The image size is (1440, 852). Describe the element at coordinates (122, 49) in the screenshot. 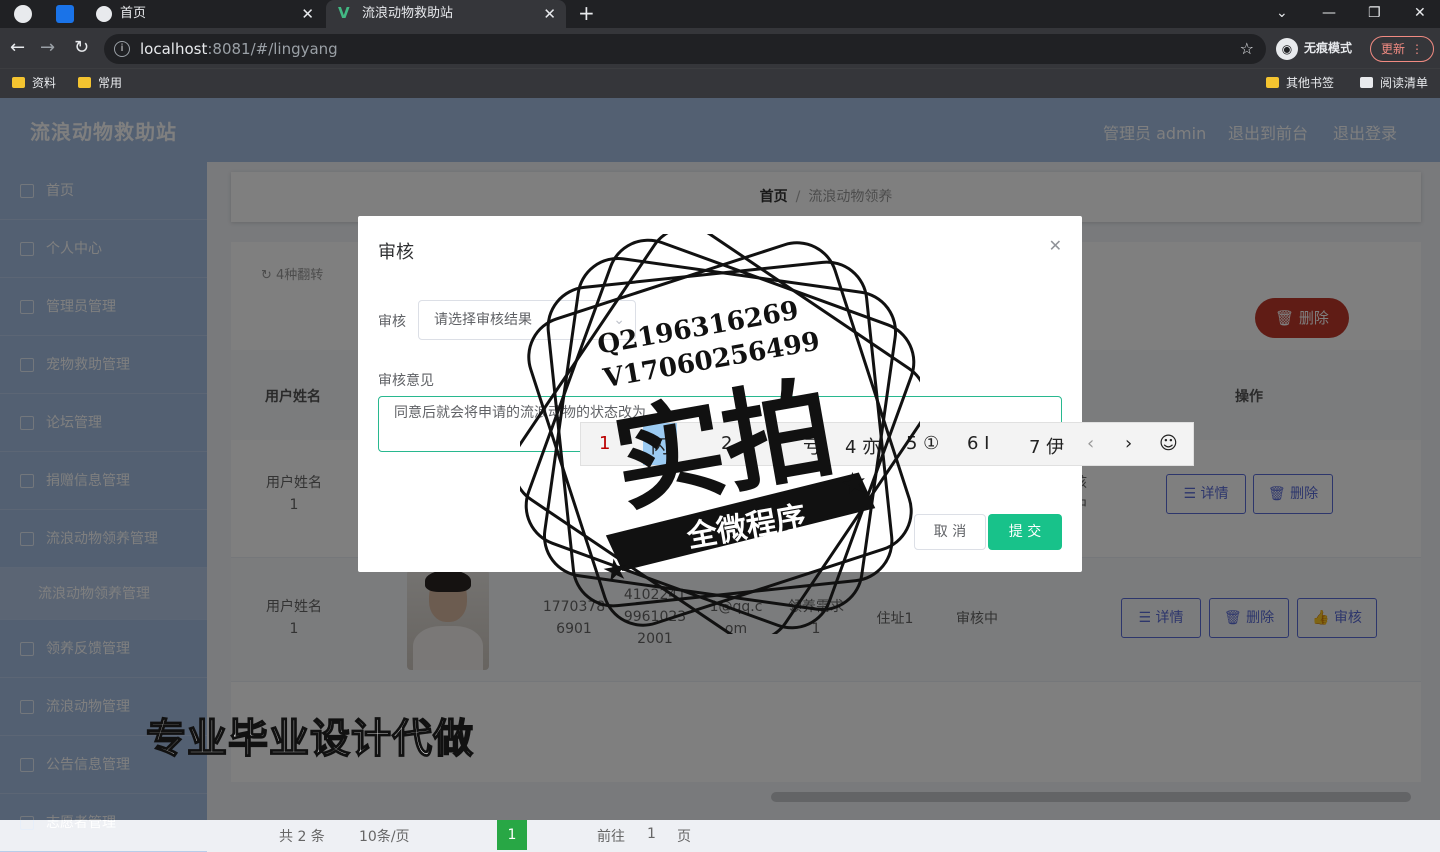

I see `info-icon: i` at that location.